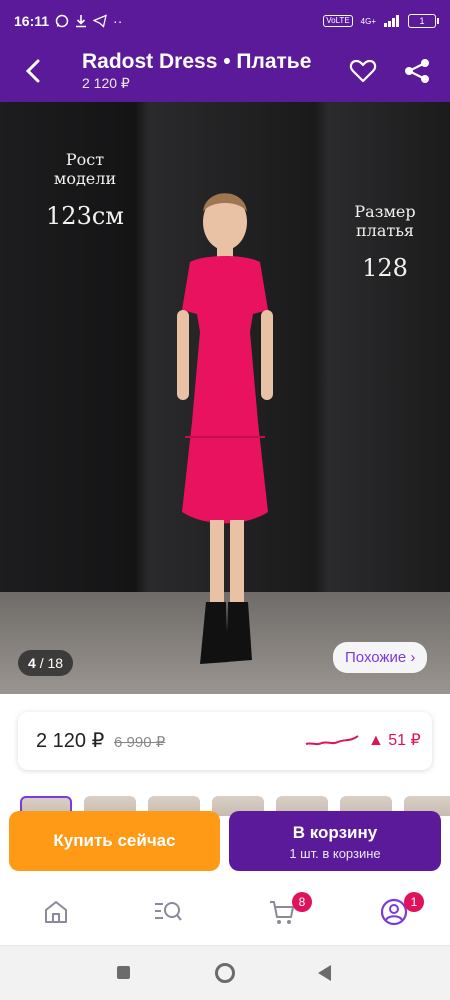 This screenshot has height=1000, width=450. I want to click on battery-level: 1, so click(422, 21).